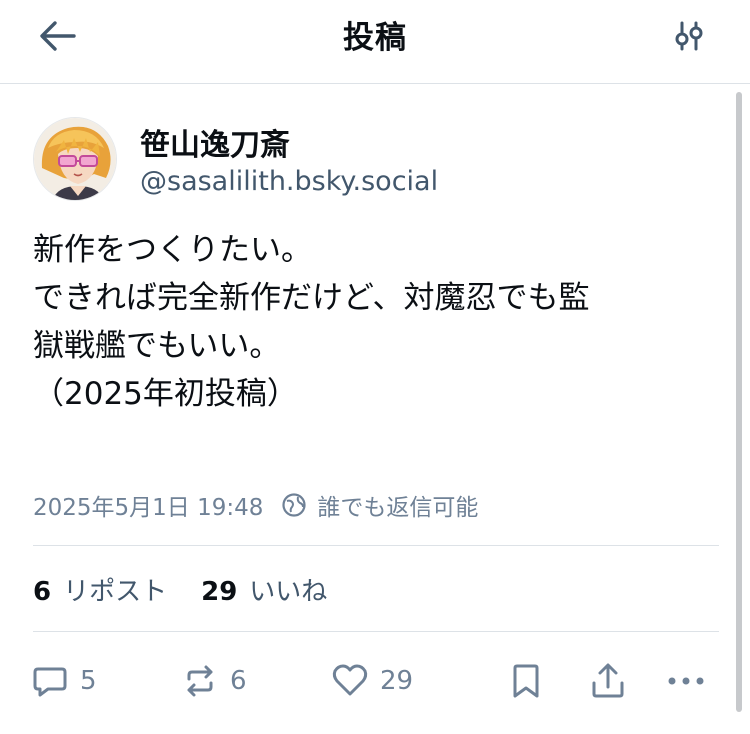  What do you see at coordinates (397, 505) in the screenshot?
I see `reply-setting-label: 誰でも返信可能` at bounding box center [397, 505].